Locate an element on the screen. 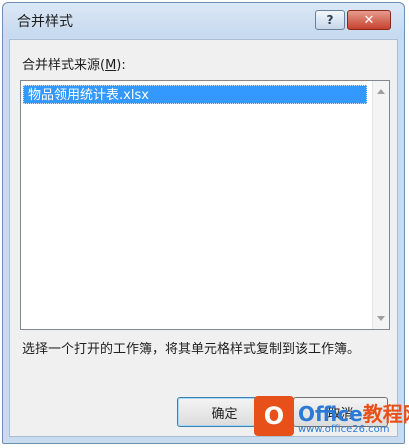  close-icon: ✕ is located at coordinates (369, 20).